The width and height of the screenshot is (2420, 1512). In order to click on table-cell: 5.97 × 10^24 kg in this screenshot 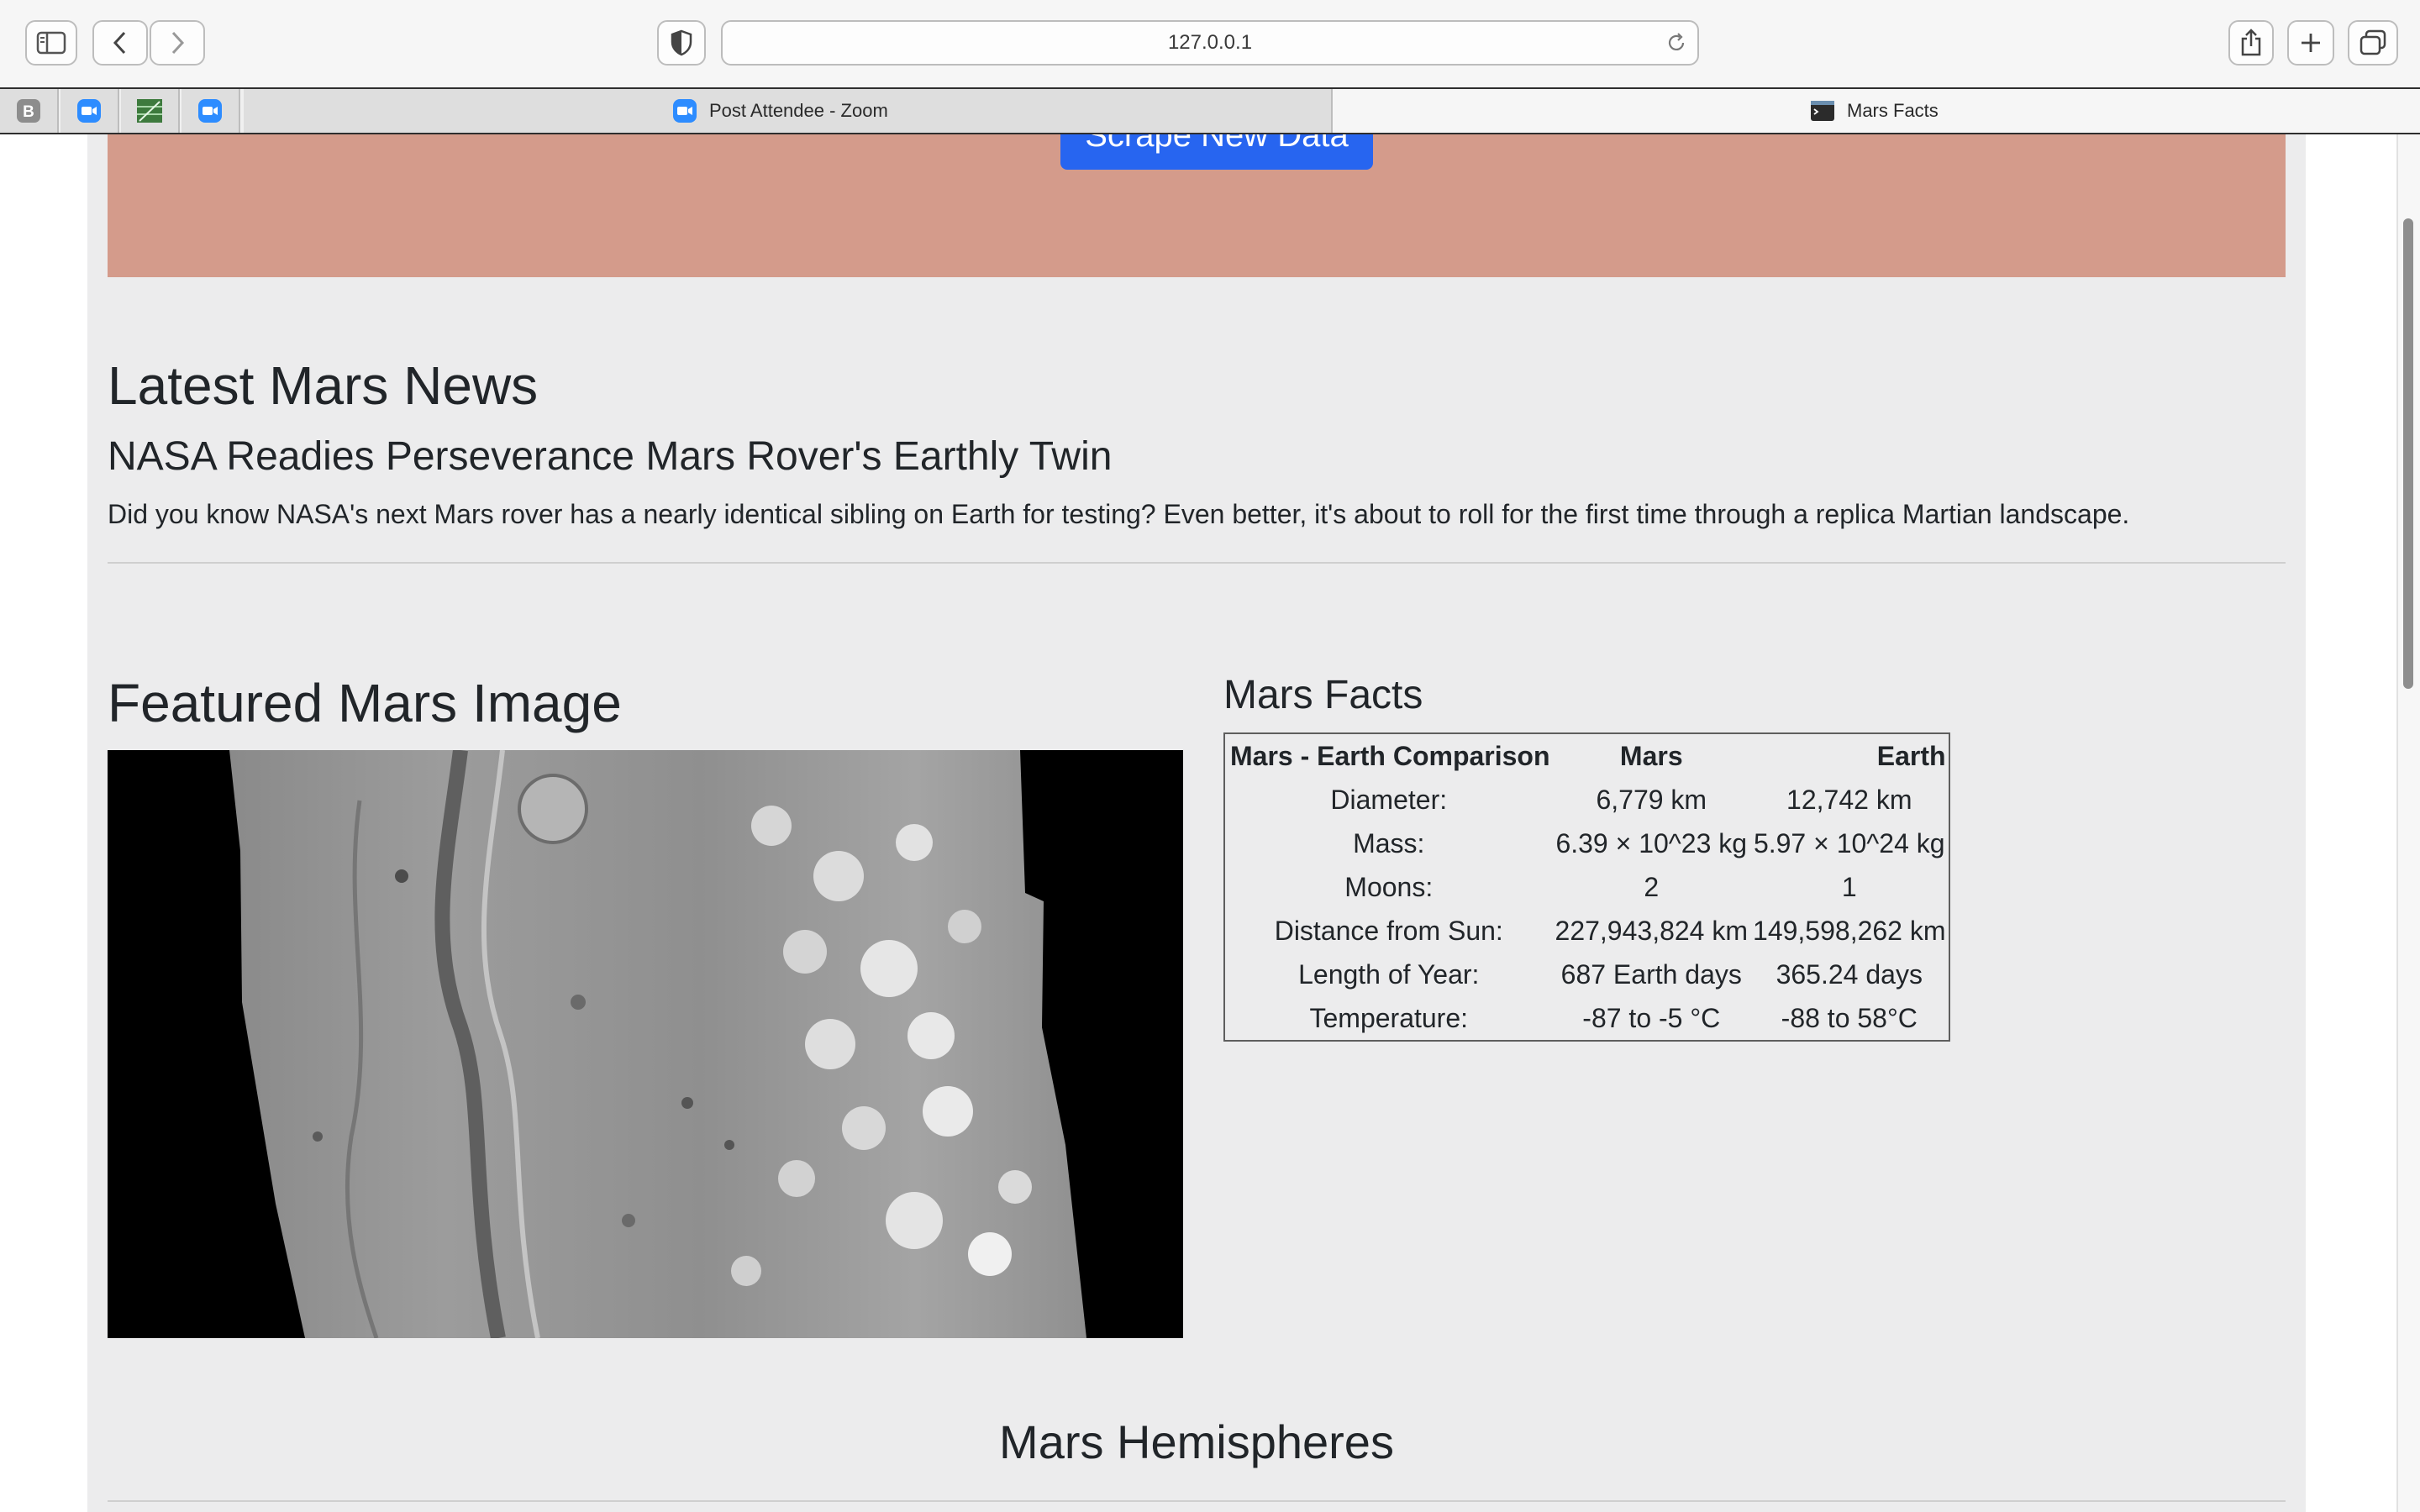, I will do `click(1849, 842)`.